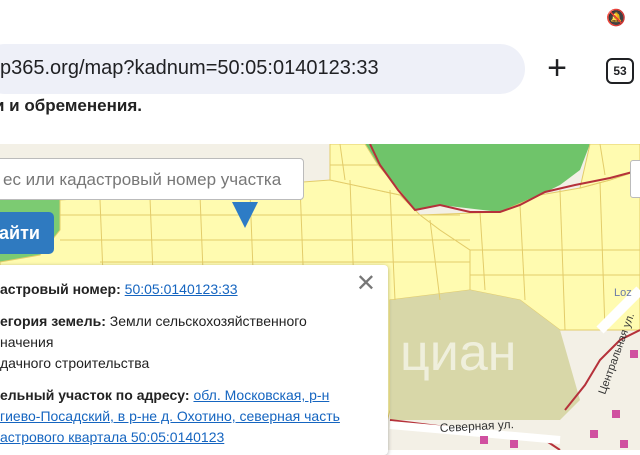  What do you see at coordinates (623, 293) in the screenshot?
I see `map-corner-label: Loz` at bounding box center [623, 293].